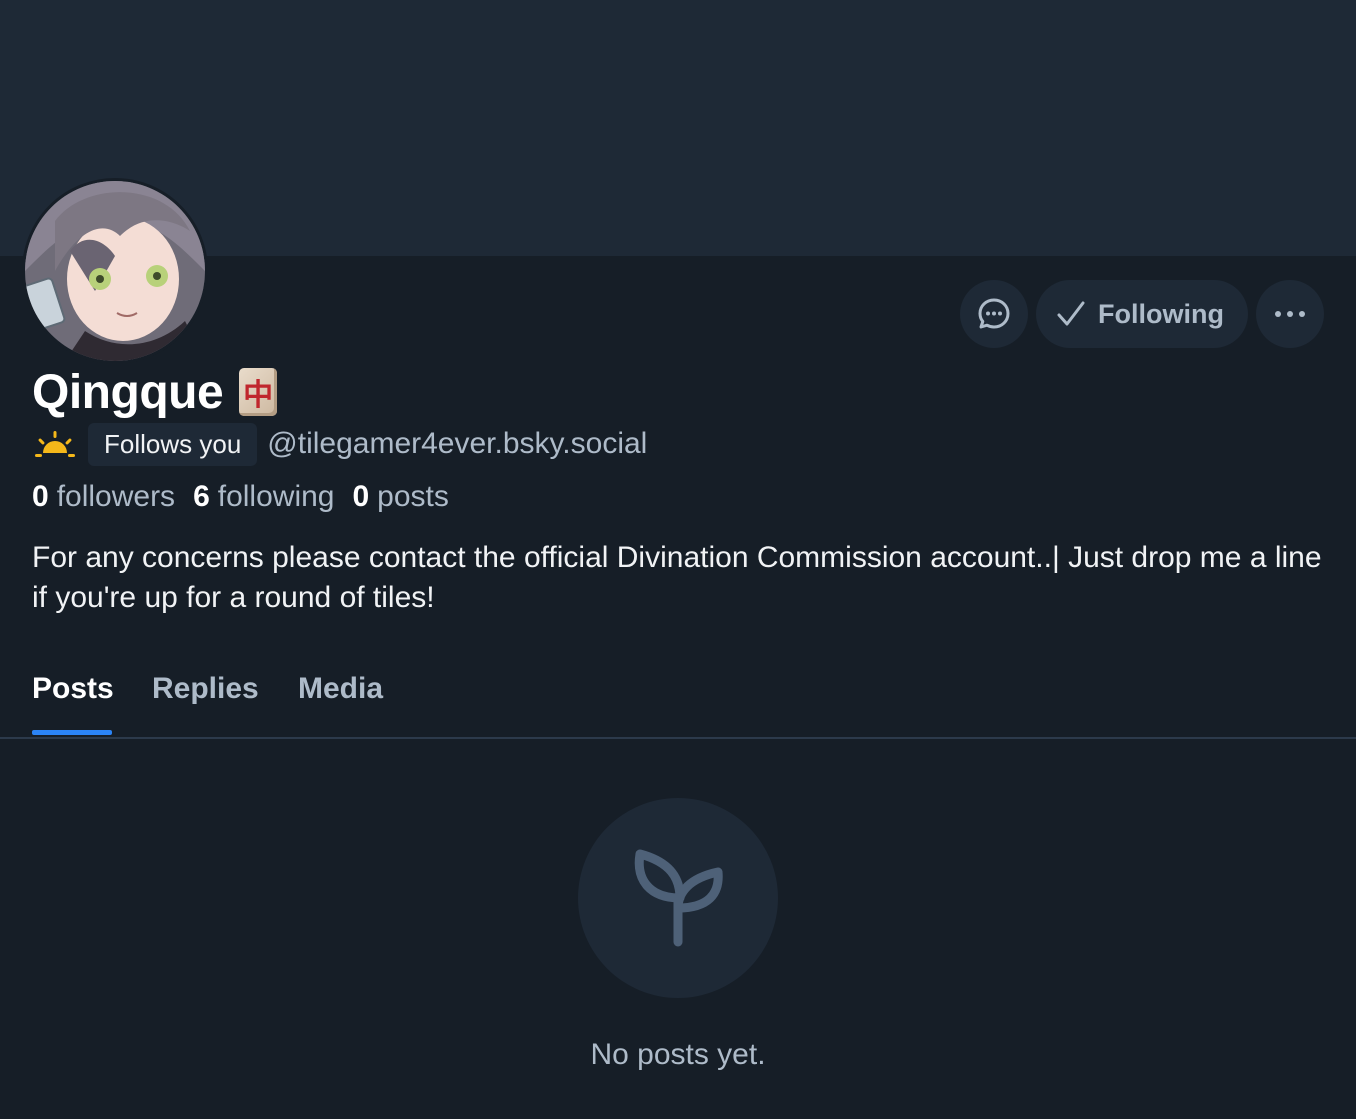 The image size is (1356, 1119). Describe the element at coordinates (1071, 313) in the screenshot. I see `checkmark-icon` at that location.